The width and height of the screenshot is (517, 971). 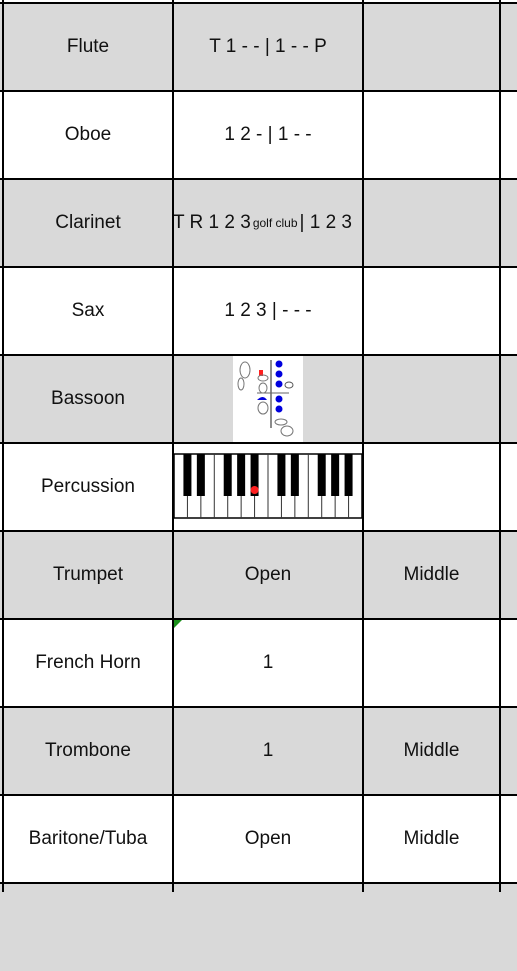 I want to click on piano-keyboard-icon, so click(x=268, y=486).